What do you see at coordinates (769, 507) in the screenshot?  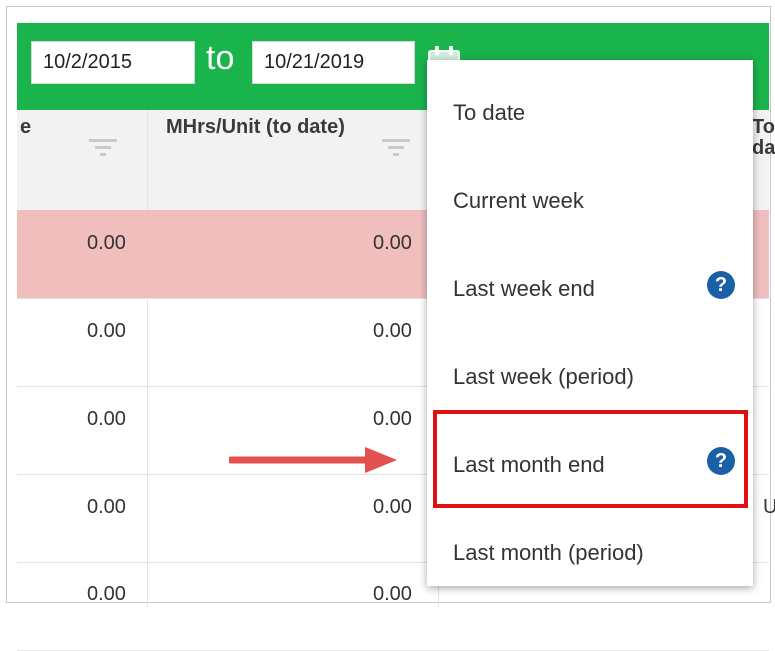 I see `table-cell: U` at bounding box center [769, 507].